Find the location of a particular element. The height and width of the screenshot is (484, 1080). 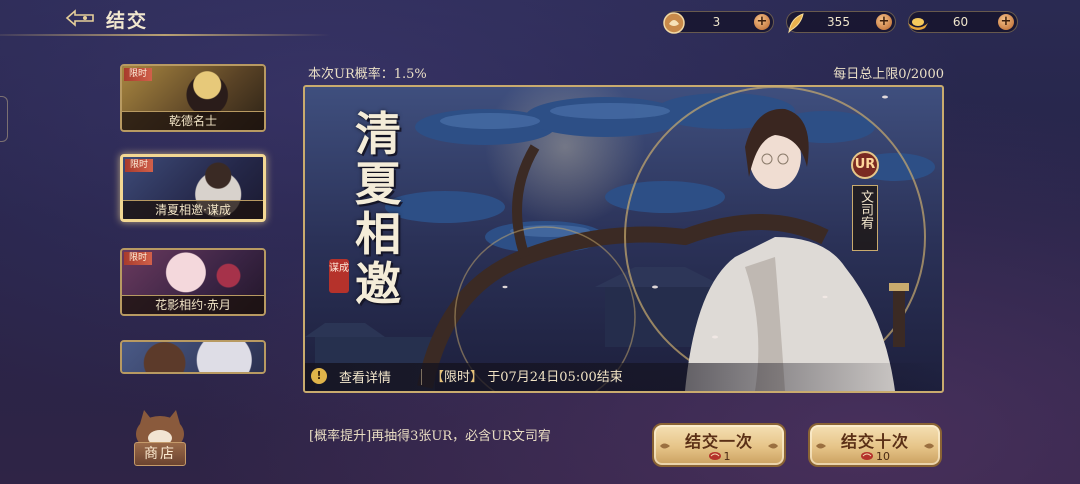

banner-end-time: 【限时】 于07月24日05:00结束 is located at coordinates (527, 377).